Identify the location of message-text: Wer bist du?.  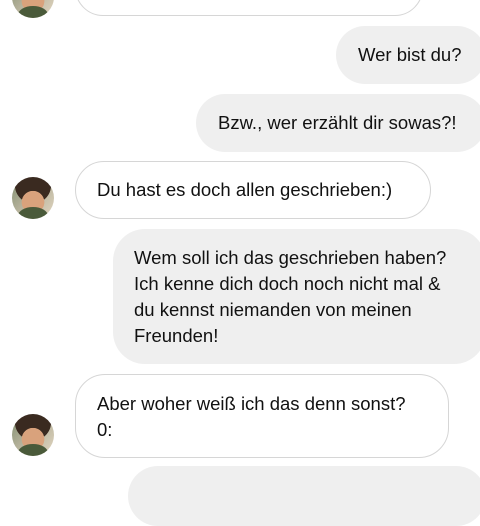
(410, 54).